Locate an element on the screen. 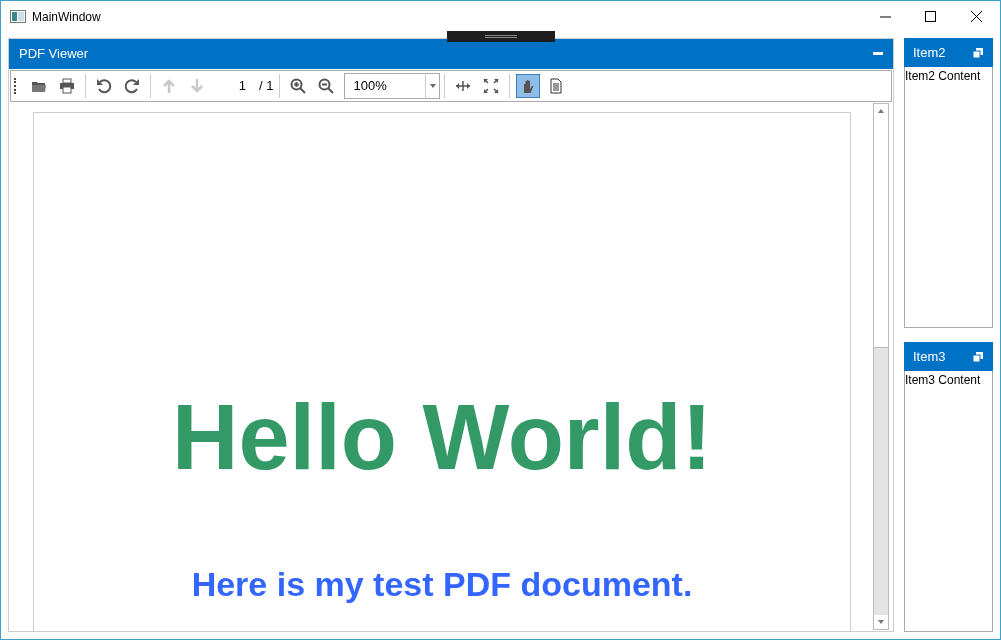  scroll-up-icon is located at coordinates (881, 111).